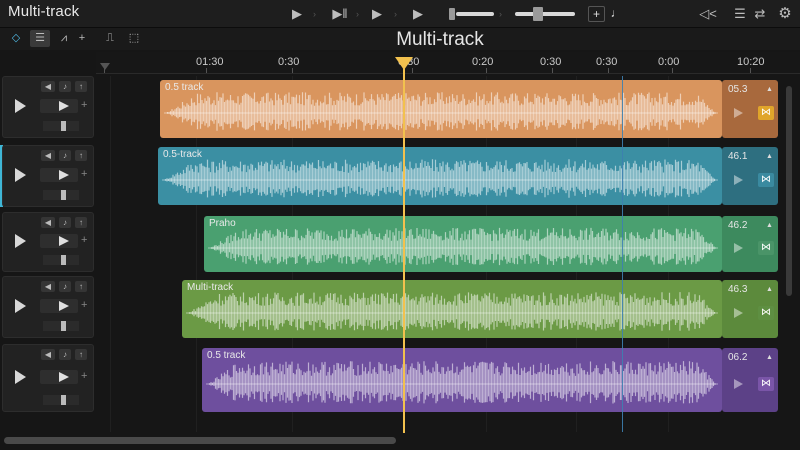  What do you see at coordinates (708, 14) in the screenshot?
I see `rewind-button: ◁<` at bounding box center [708, 14].